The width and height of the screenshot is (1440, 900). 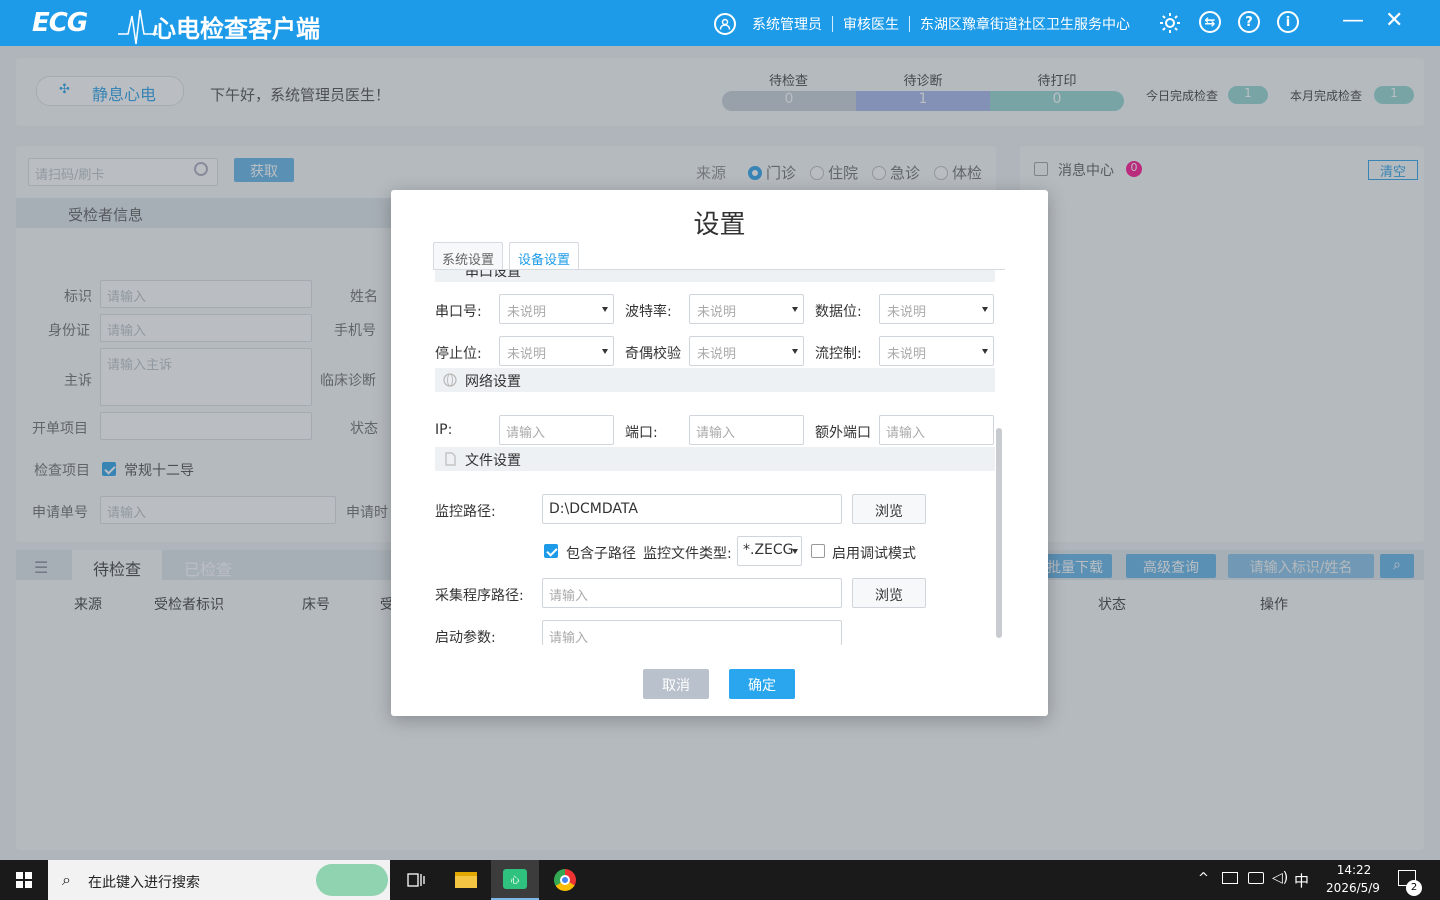 I want to click on ime-indicator: 中, so click(x=1301, y=880).